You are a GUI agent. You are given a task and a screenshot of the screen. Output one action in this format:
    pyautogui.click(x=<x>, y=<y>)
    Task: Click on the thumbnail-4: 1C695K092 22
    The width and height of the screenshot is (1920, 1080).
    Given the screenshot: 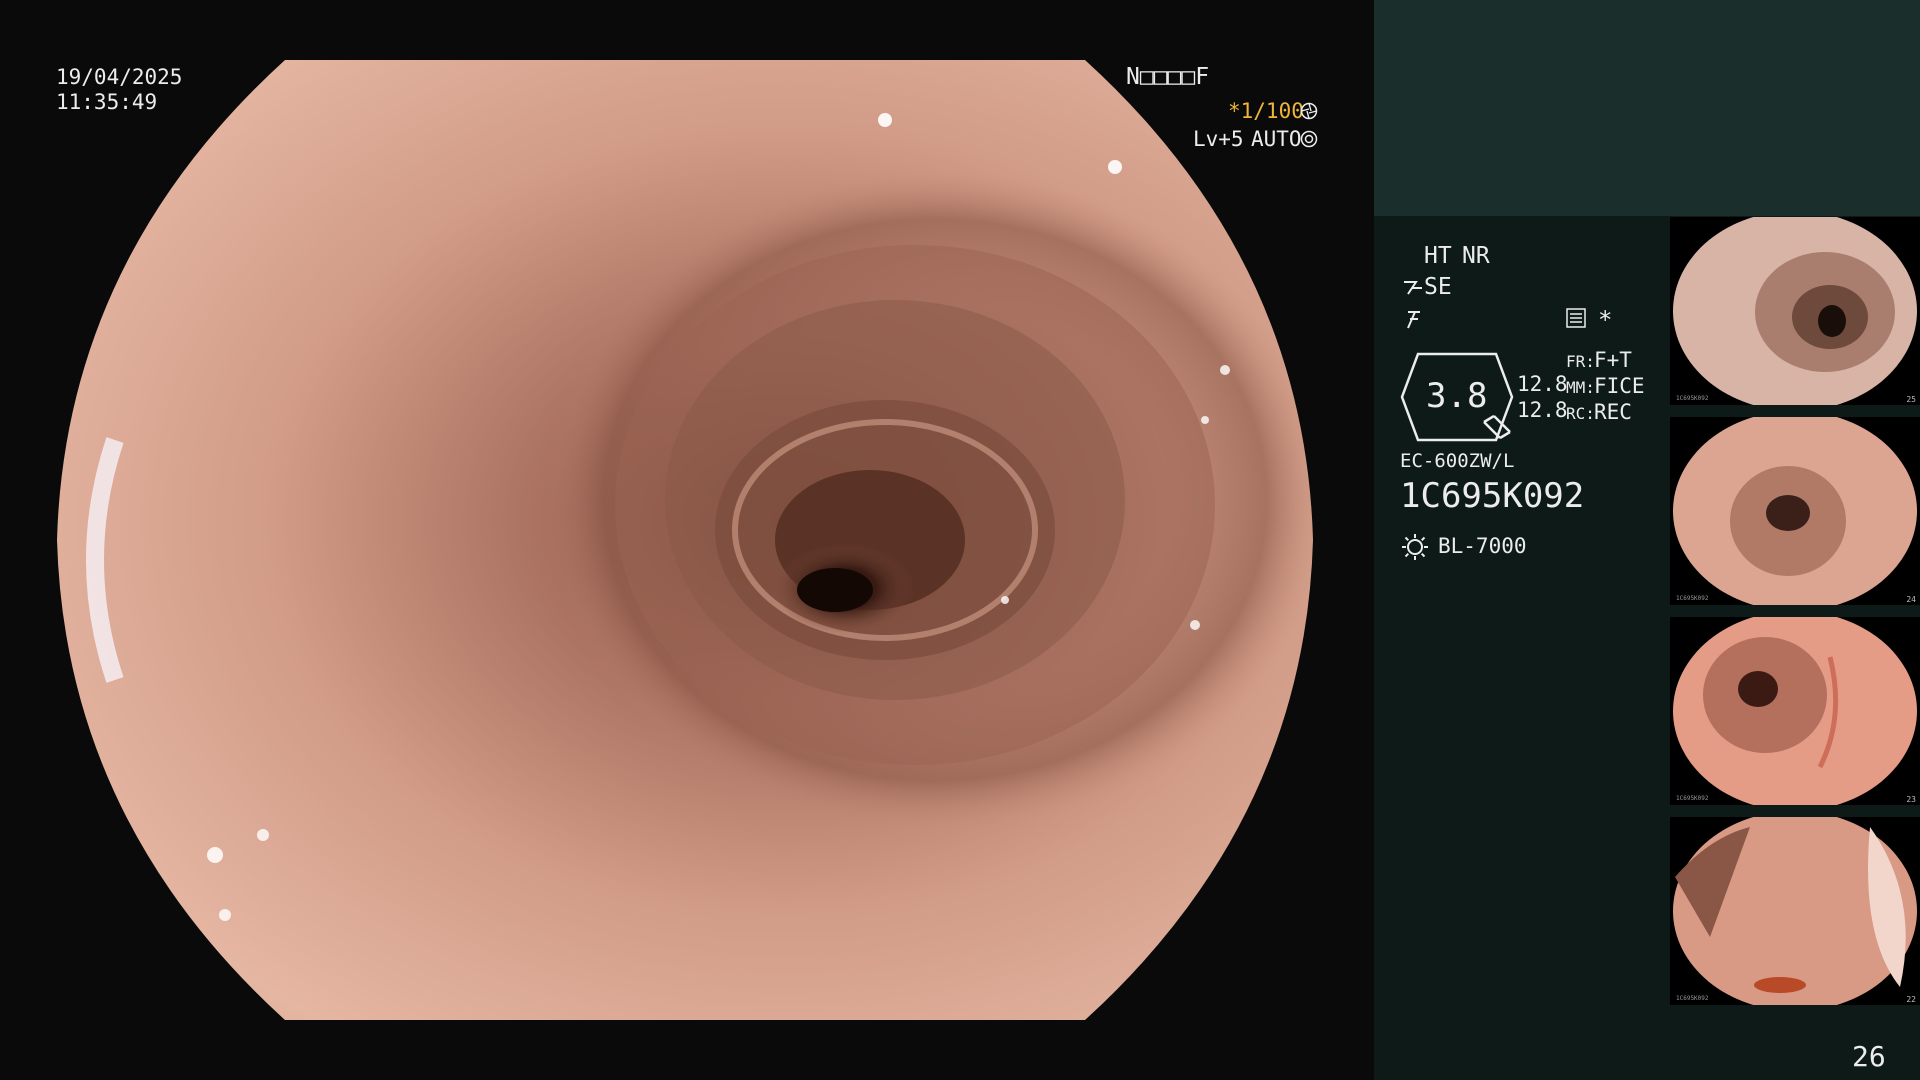 What is the action you would take?
    pyautogui.click(x=1795, y=911)
    